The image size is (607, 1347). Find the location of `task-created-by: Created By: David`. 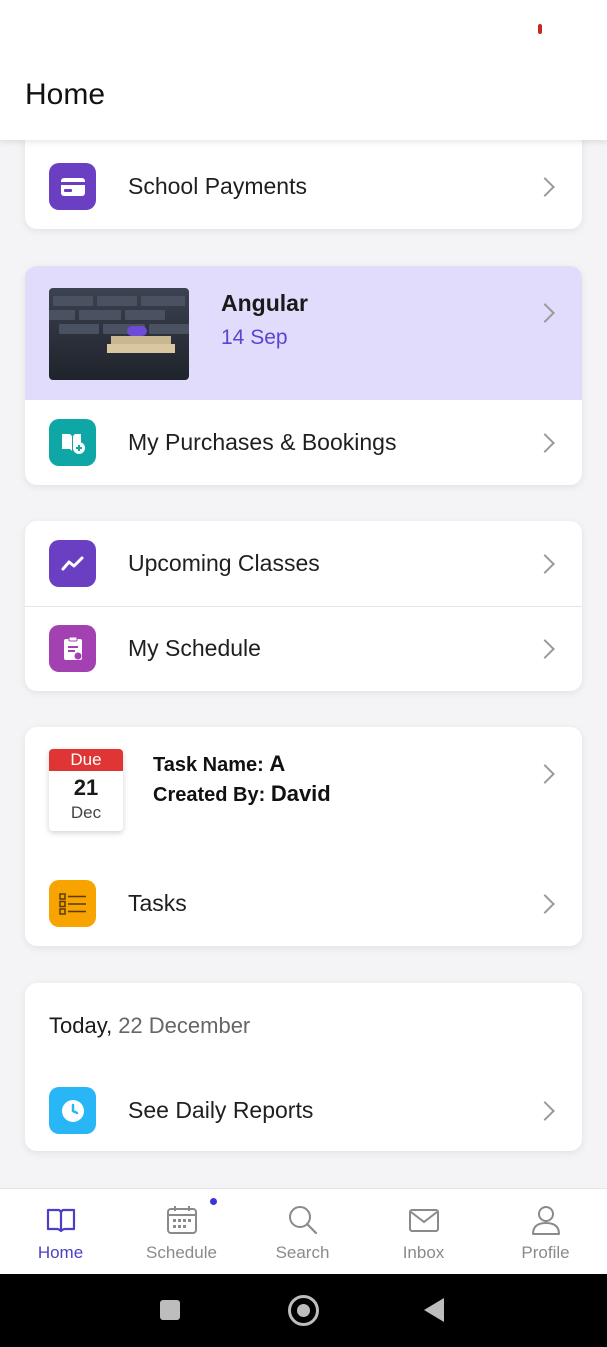

task-created-by: Created By: David is located at coordinates (242, 793).